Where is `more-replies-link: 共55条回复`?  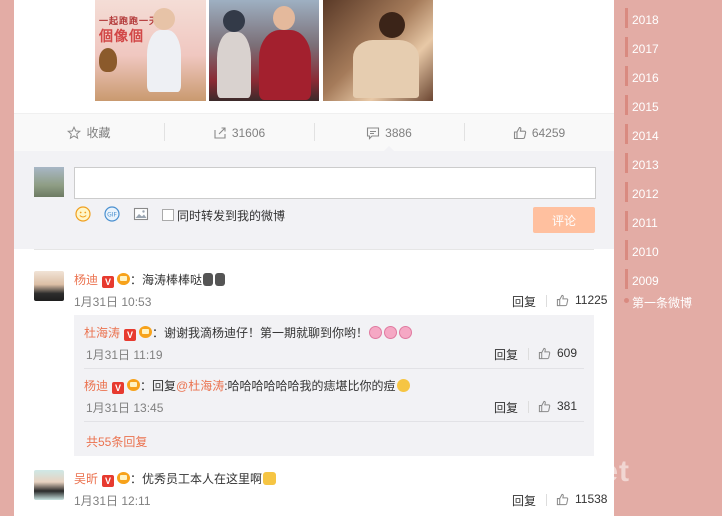 more-replies-link: 共55条回复 is located at coordinates (116, 441).